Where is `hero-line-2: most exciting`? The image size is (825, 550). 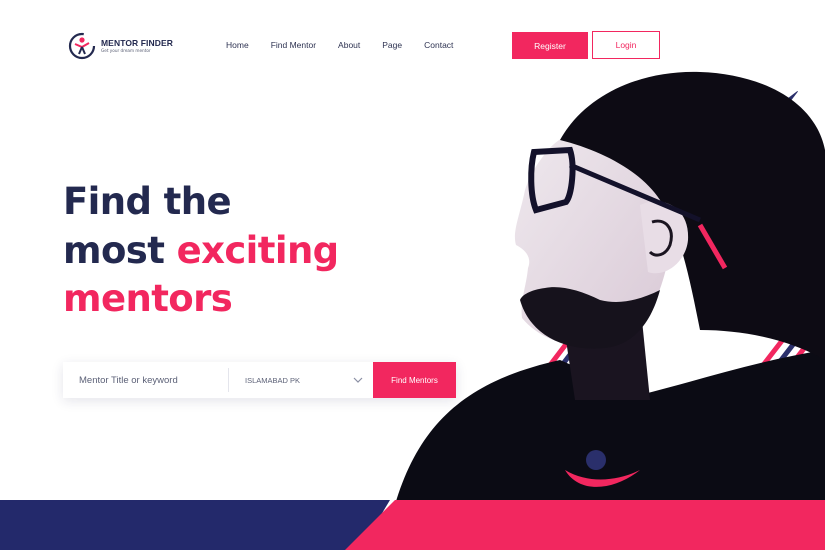
hero-line-2: most exciting is located at coordinates (201, 251).